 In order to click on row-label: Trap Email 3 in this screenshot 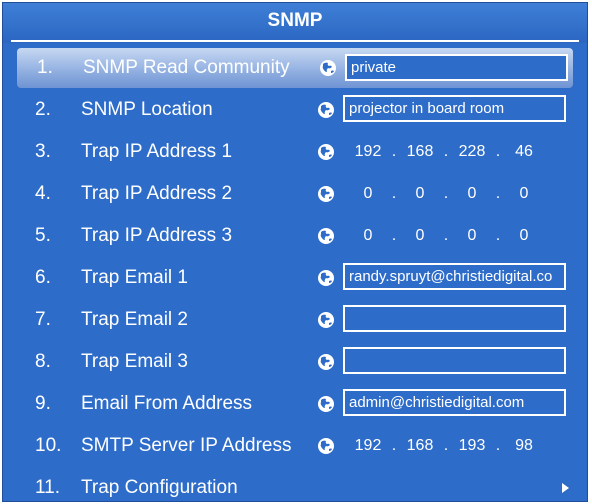, I will do `click(134, 361)`.